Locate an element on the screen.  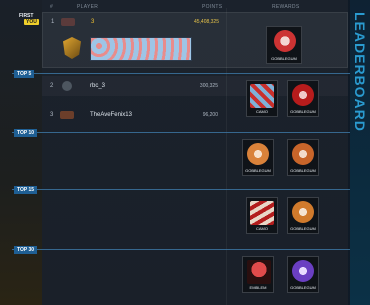
row-player-name: 3 is located at coordinates (93, 22).